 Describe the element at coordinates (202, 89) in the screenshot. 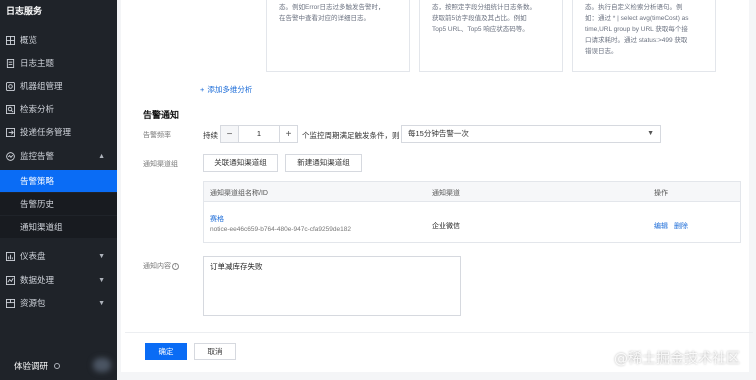

I see `plus-icon: +` at that location.